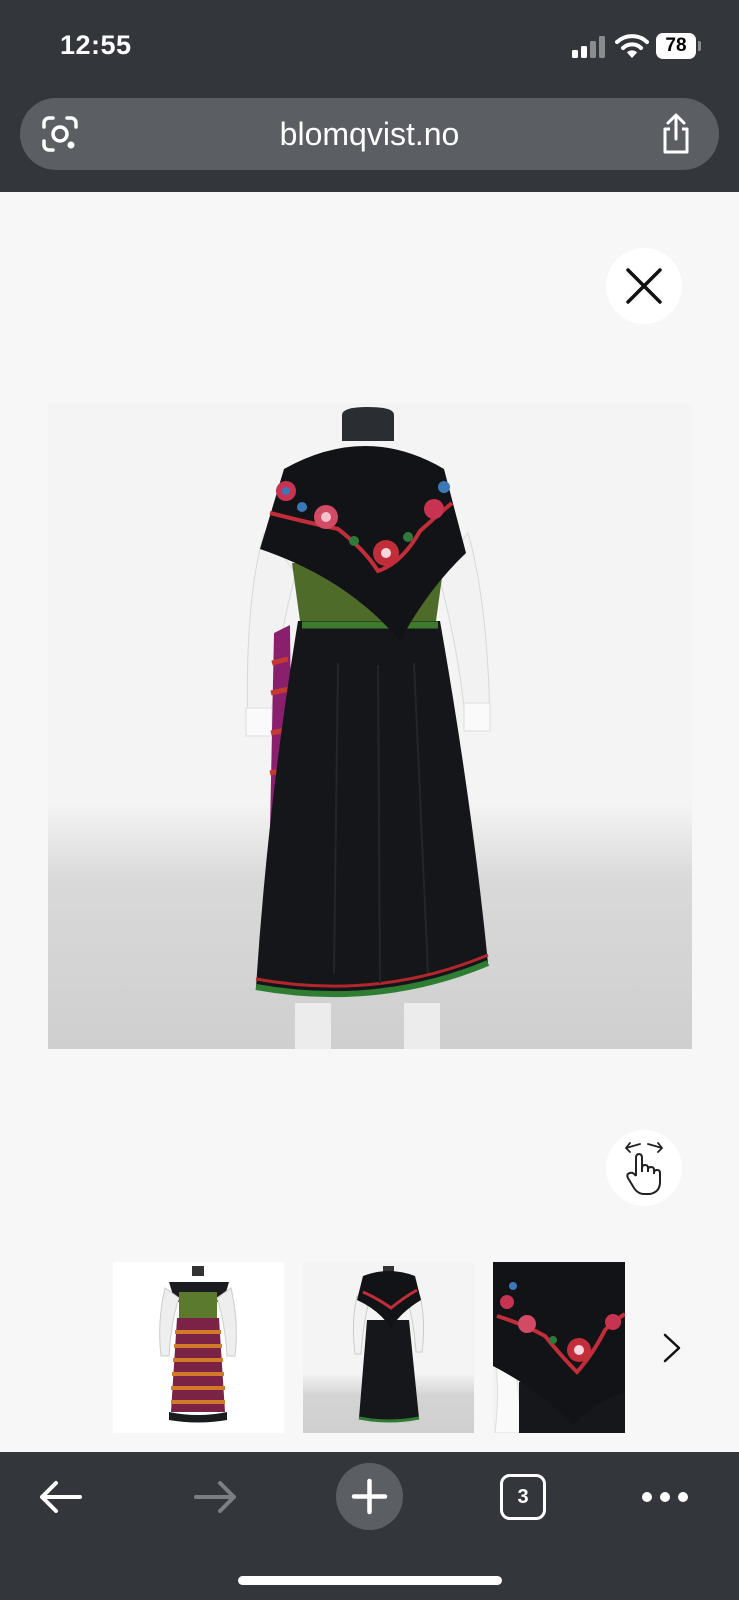 Image resolution: width=739 pixels, height=1600 pixels. Describe the element at coordinates (632, 46) in the screenshot. I see `wifi-icon` at that location.